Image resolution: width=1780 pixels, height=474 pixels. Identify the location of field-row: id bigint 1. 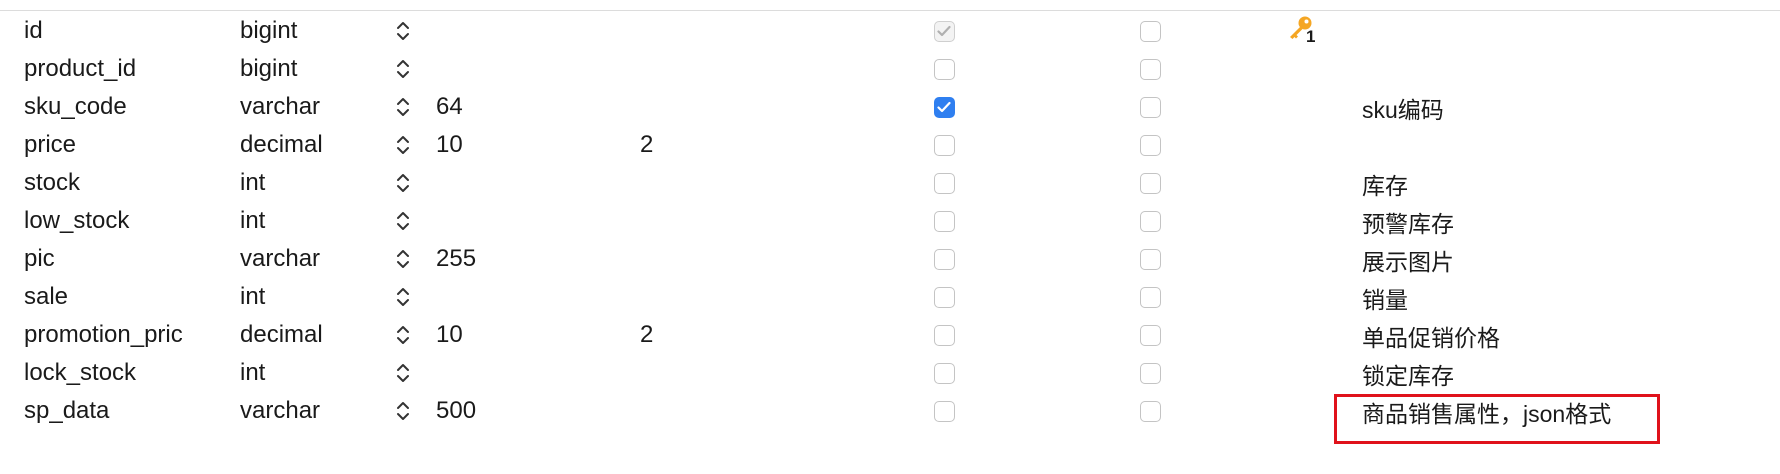
(890, 31).